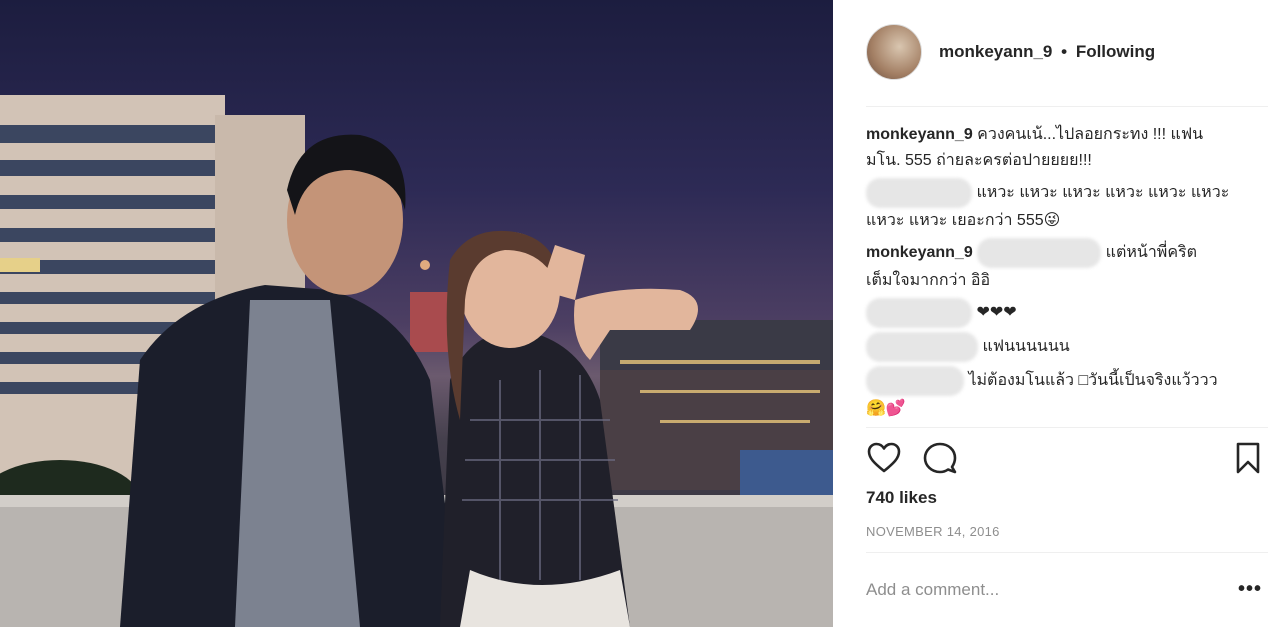 The image size is (1280, 627). I want to click on header-divider, so click(1067, 106).